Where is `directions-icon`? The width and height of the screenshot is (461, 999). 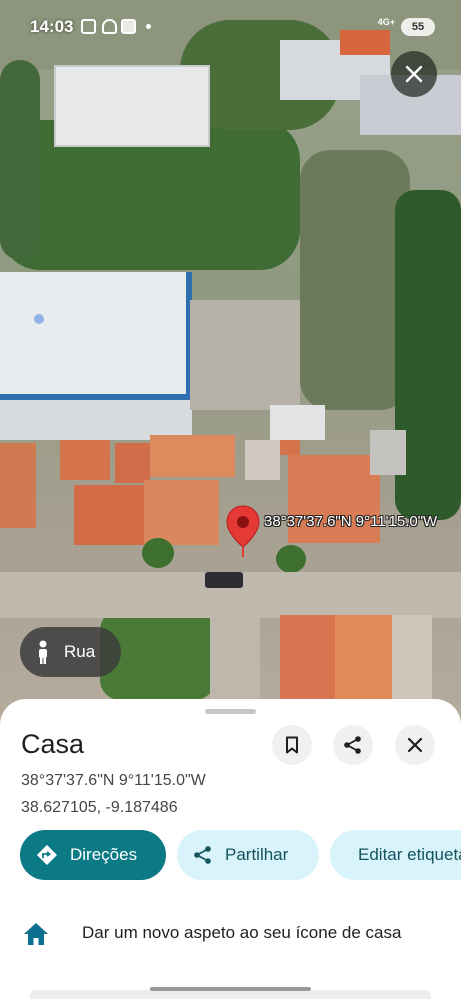
directions-icon is located at coordinates (47, 855).